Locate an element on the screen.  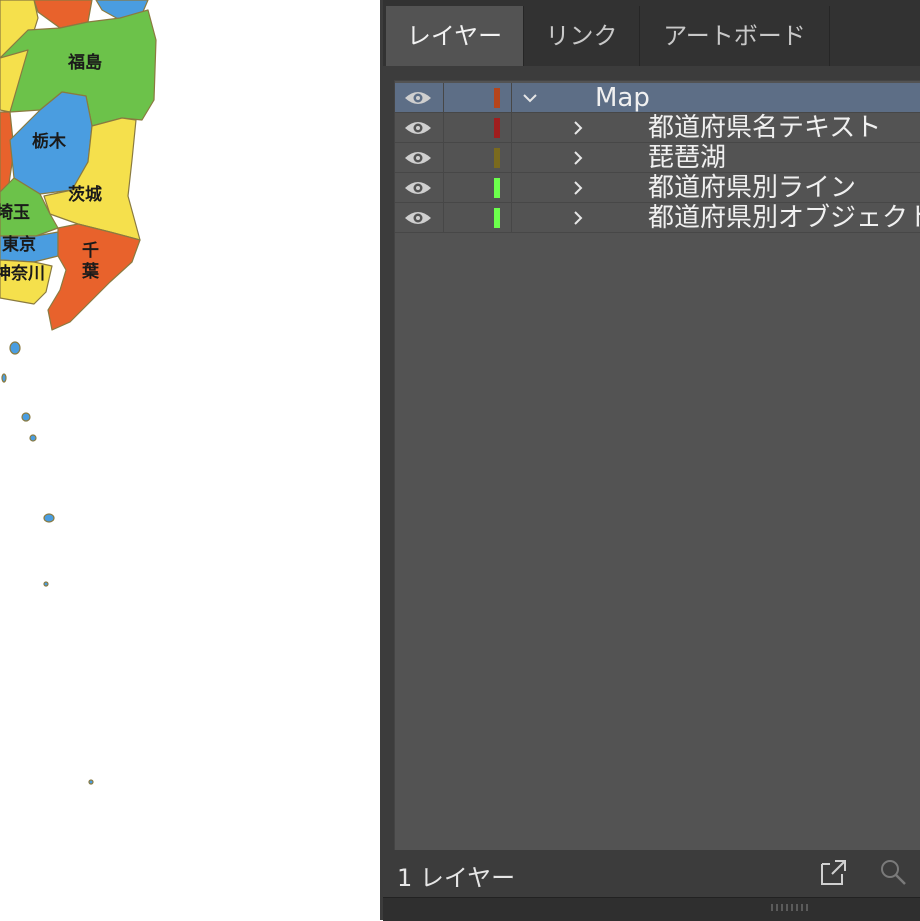
label-saitama: 埼玉 is located at coordinates (15, 213).